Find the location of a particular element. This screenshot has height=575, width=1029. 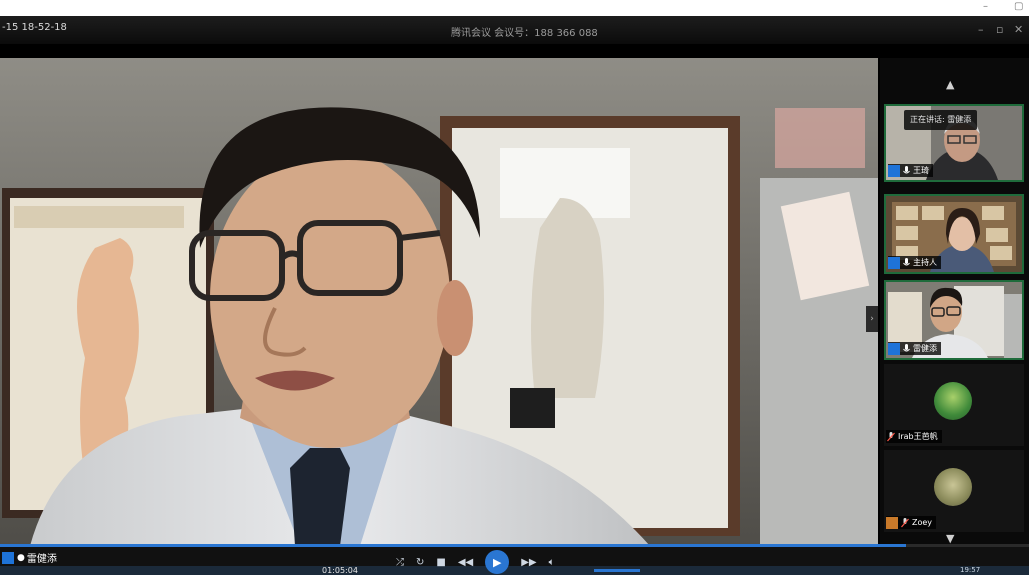

current-speaker: ● 雷健添 is located at coordinates (29, 557).